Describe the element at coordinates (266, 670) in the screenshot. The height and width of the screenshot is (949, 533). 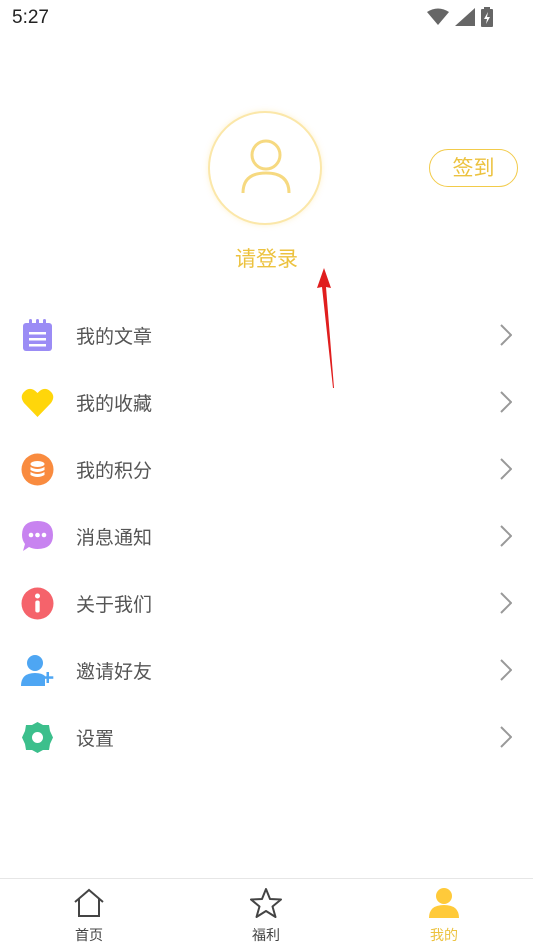
I see `menu-item-invite: 邀请好友` at that location.